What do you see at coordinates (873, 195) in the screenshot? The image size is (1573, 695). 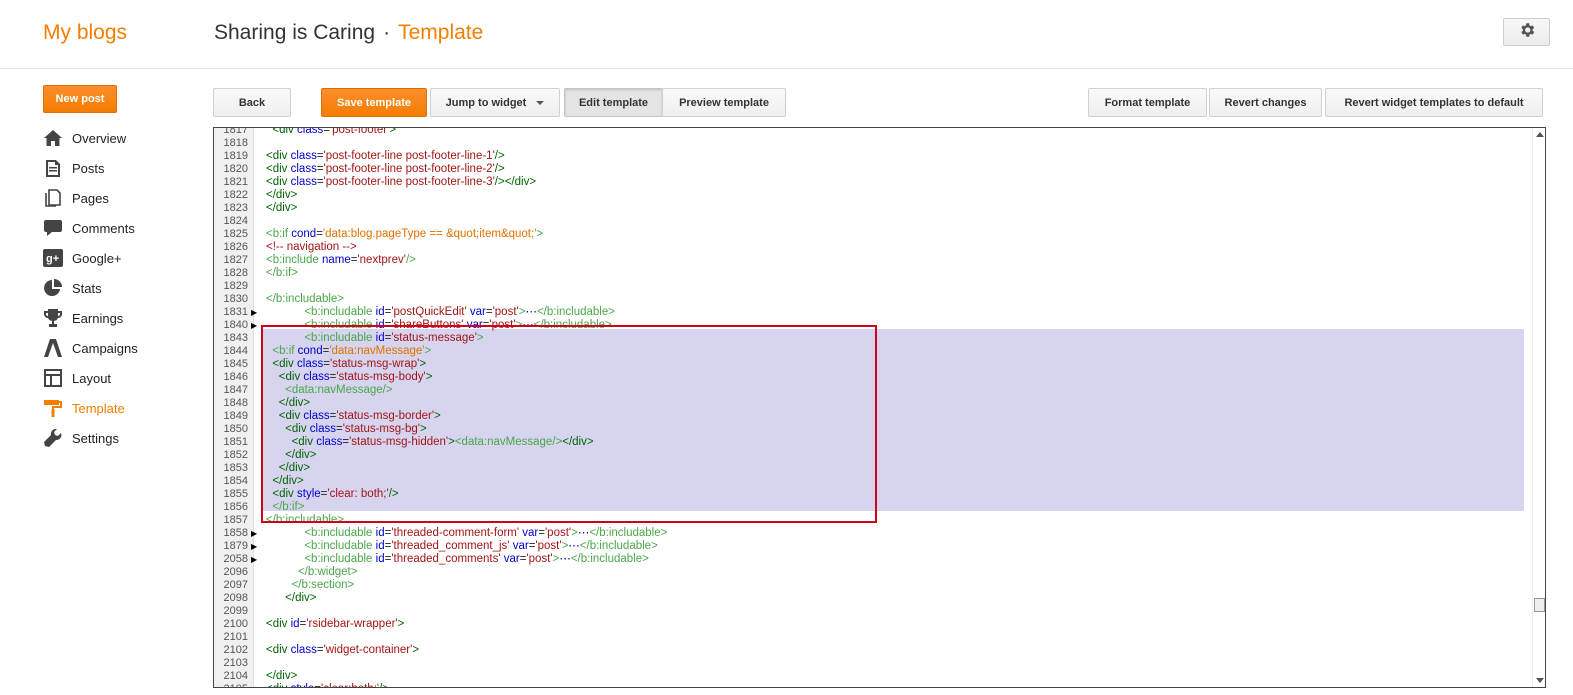 I see `code-line: 1822 </div>` at bounding box center [873, 195].